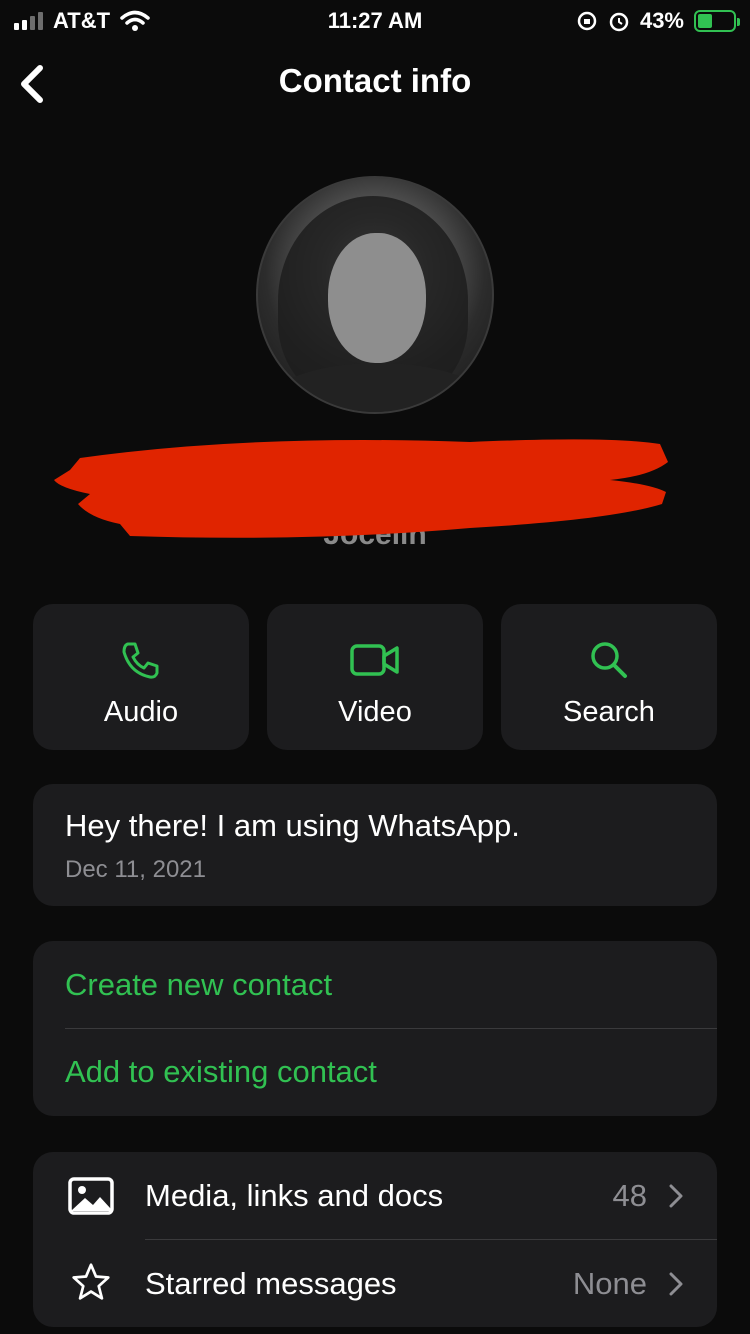  I want to click on about-date: Dec 11, 2021, so click(135, 869).